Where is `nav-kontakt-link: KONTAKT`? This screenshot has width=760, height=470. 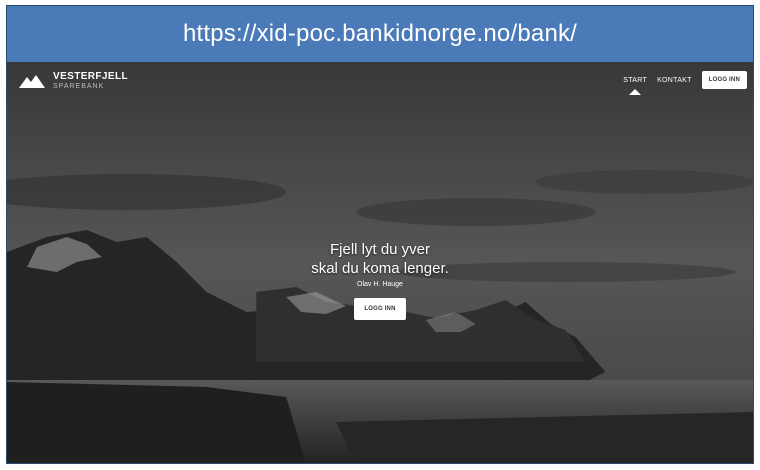
nav-kontakt-link: KONTAKT is located at coordinates (674, 80).